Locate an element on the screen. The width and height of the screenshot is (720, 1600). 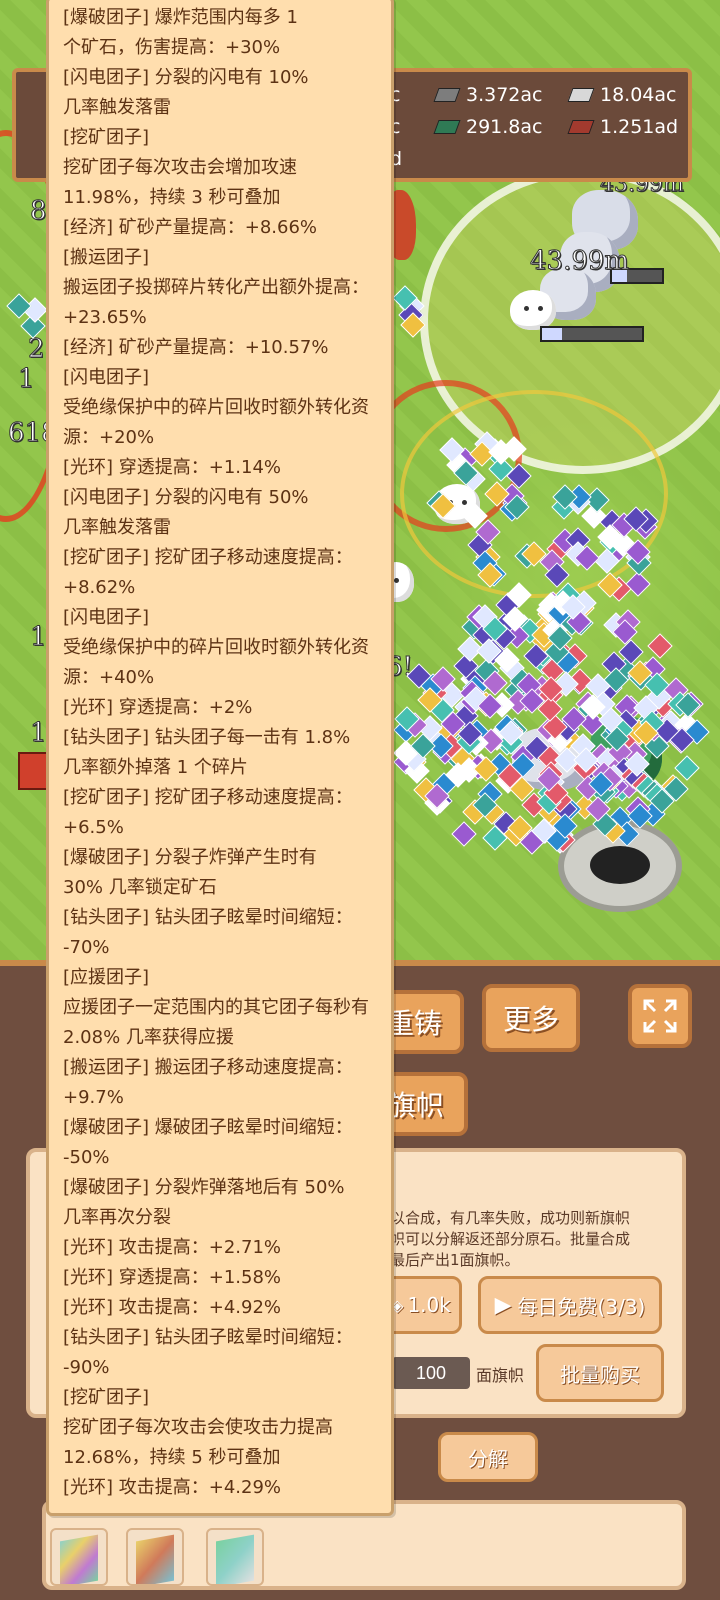
buff-line: 11.98%，持续 3 秒可叠加 is located at coordinates (172, 197).